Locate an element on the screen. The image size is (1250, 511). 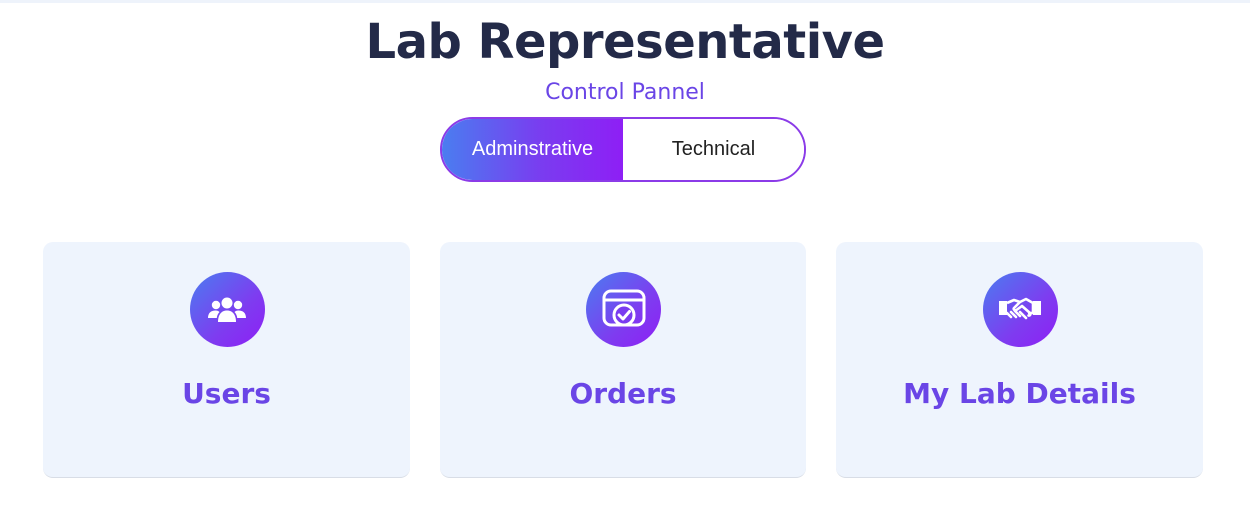
toggle-technical-button: Technical is located at coordinates (713, 149).